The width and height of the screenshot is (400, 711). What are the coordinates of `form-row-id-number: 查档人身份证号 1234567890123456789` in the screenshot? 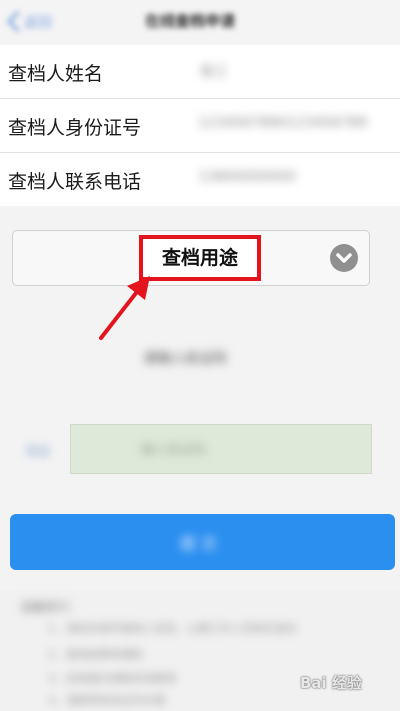 It's located at (200, 126).